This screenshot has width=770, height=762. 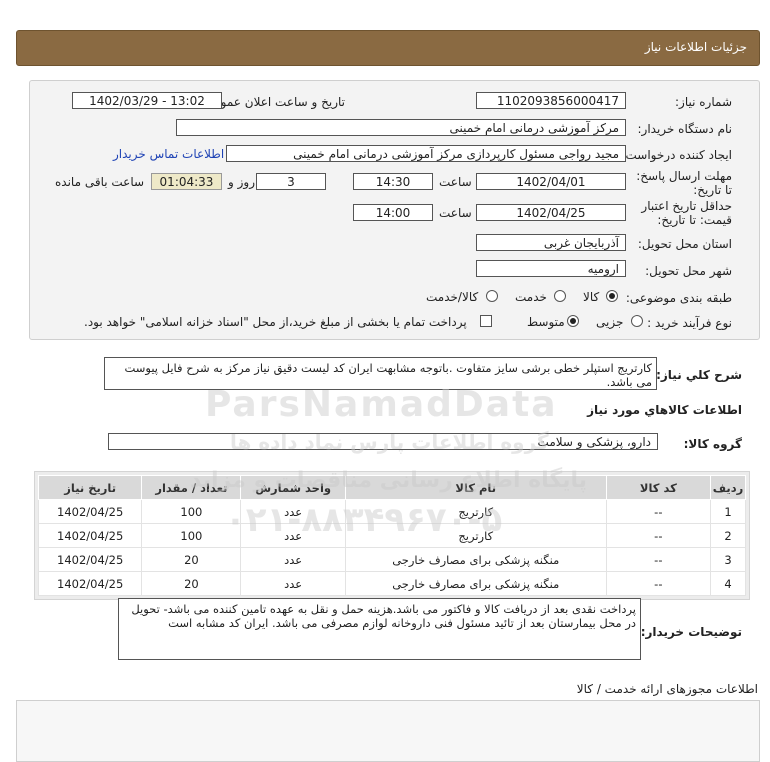 I want to click on announce-datetime-field: 1402/03/29 - 13:02, so click(x=147, y=100).